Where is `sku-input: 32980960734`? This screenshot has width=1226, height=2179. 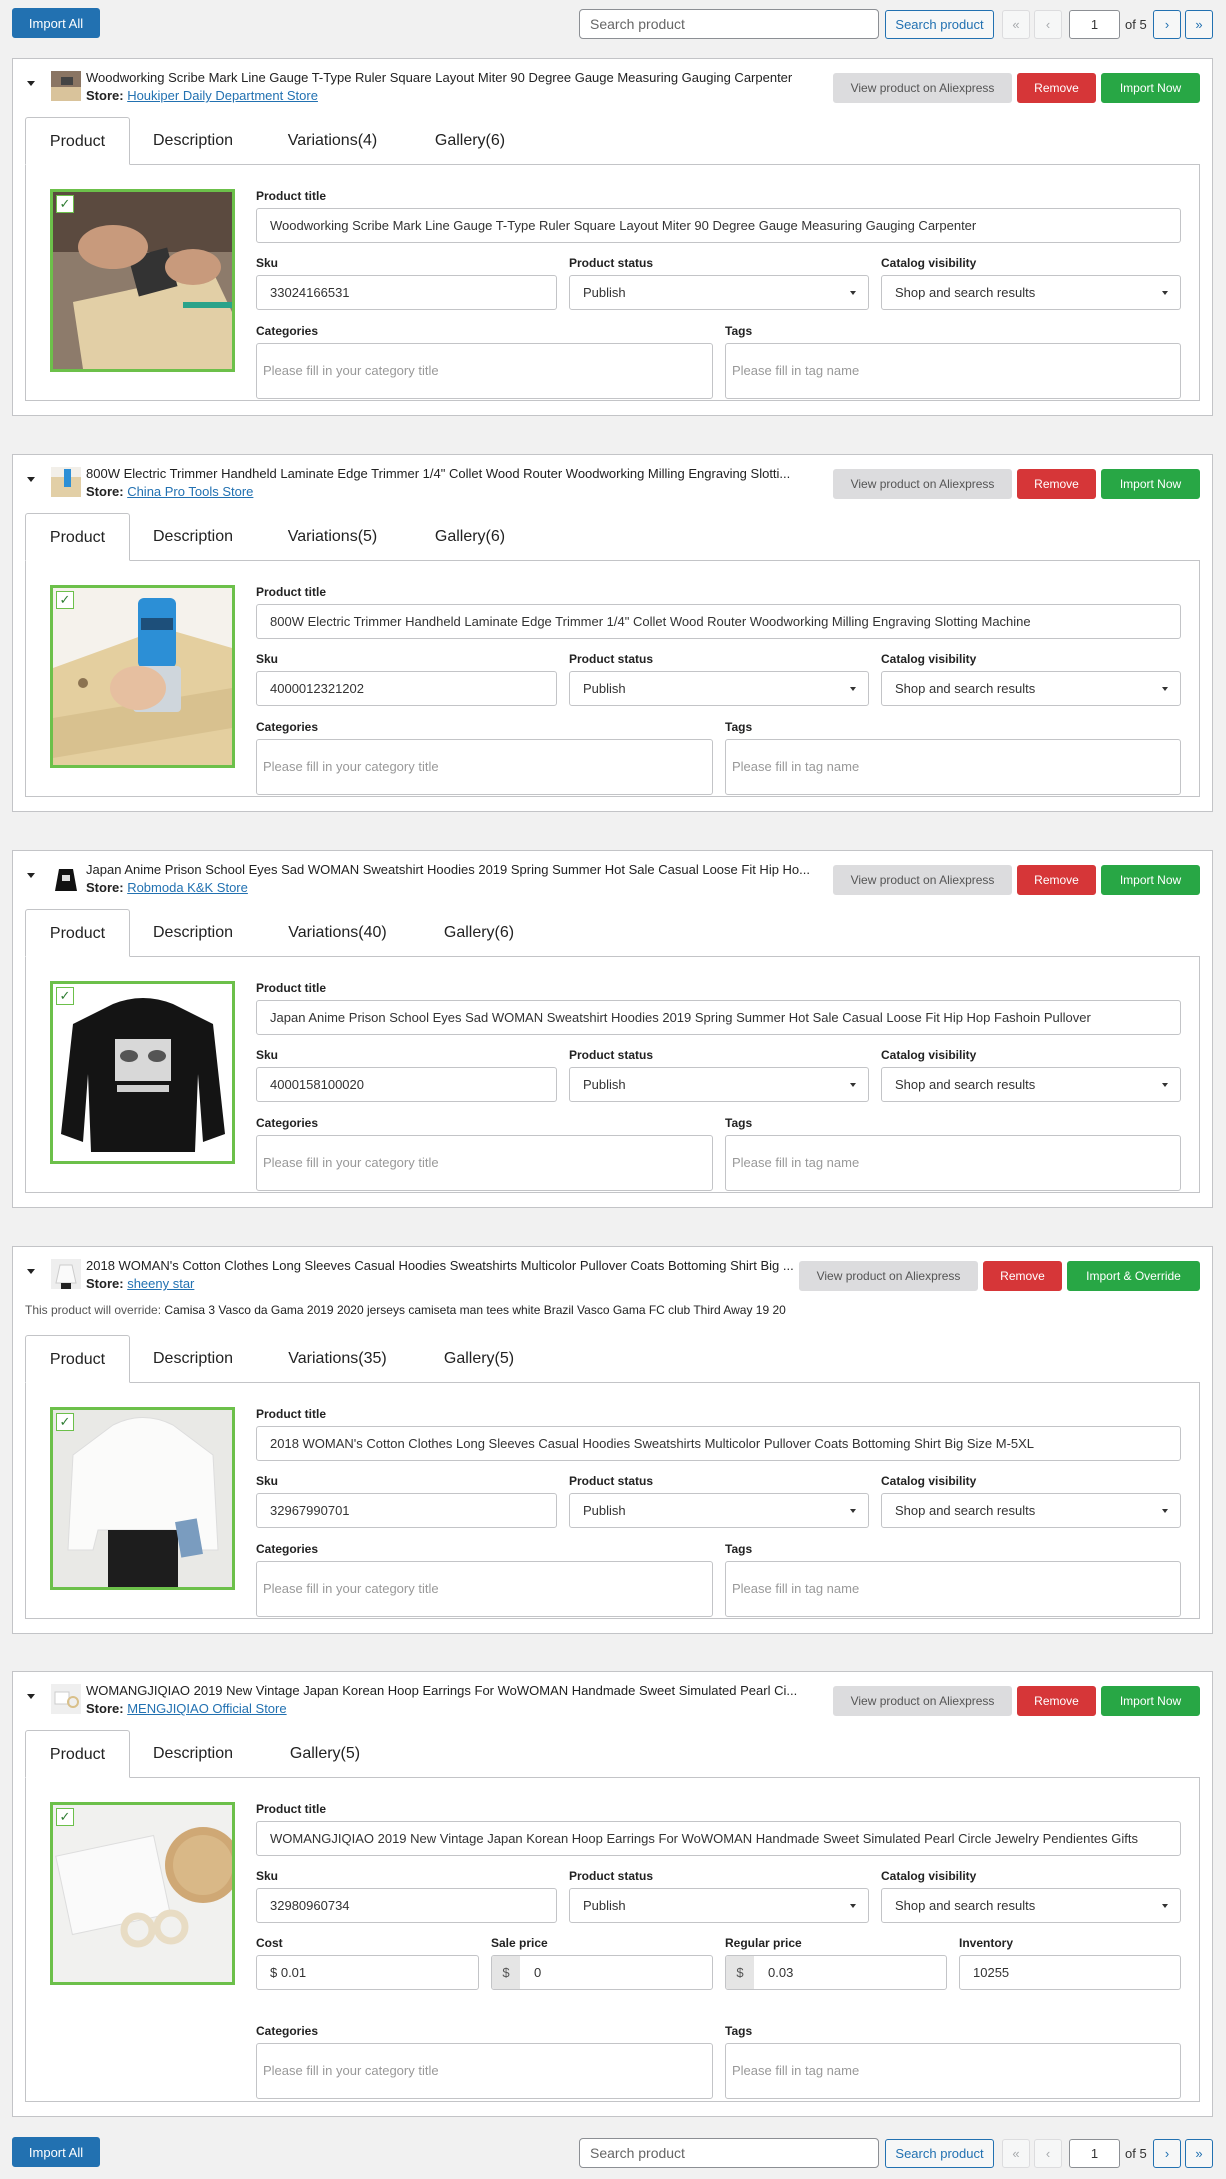 sku-input: 32980960734 is located at coordinates (406, 1905).